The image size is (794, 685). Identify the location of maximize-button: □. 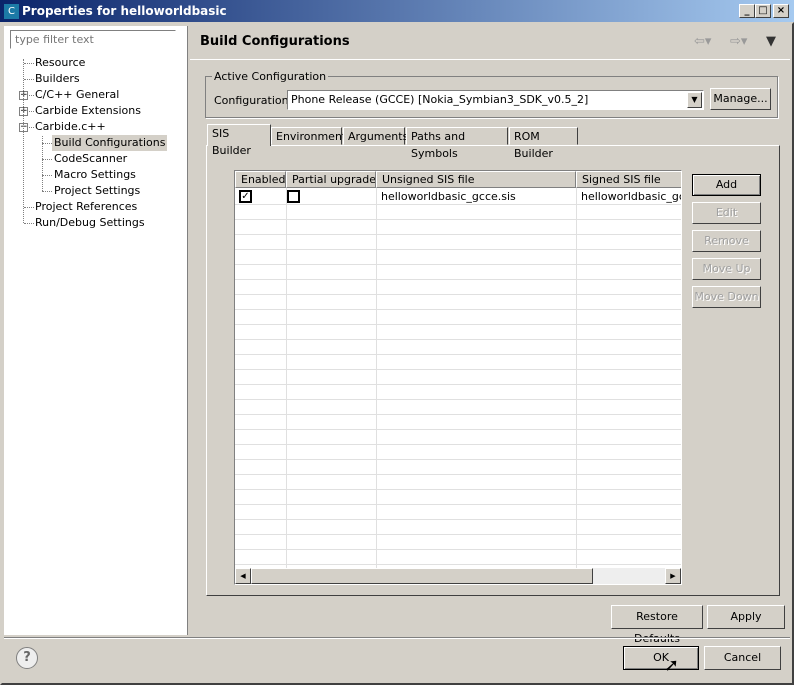
(763, 11).